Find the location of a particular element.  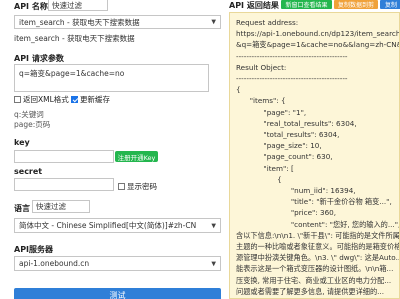

result-line: "content": "您好, 您的输入的...", is located at coordinates (318, 224).